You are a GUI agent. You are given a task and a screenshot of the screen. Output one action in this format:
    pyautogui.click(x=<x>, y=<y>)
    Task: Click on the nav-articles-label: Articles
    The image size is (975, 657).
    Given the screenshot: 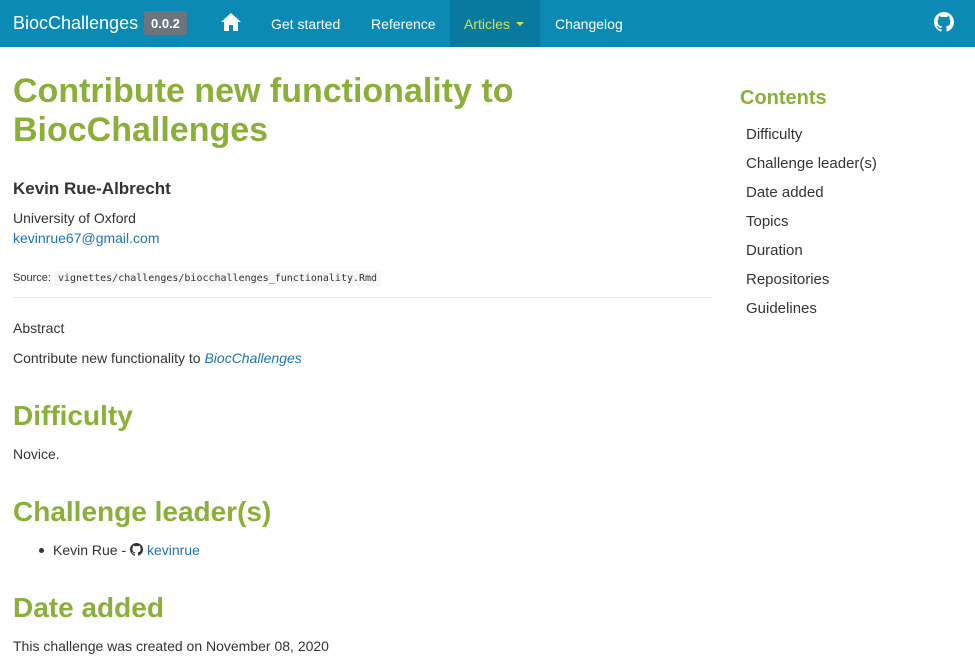 What is the action you would take?
    pyautogui.click(x=487, y=23)
    